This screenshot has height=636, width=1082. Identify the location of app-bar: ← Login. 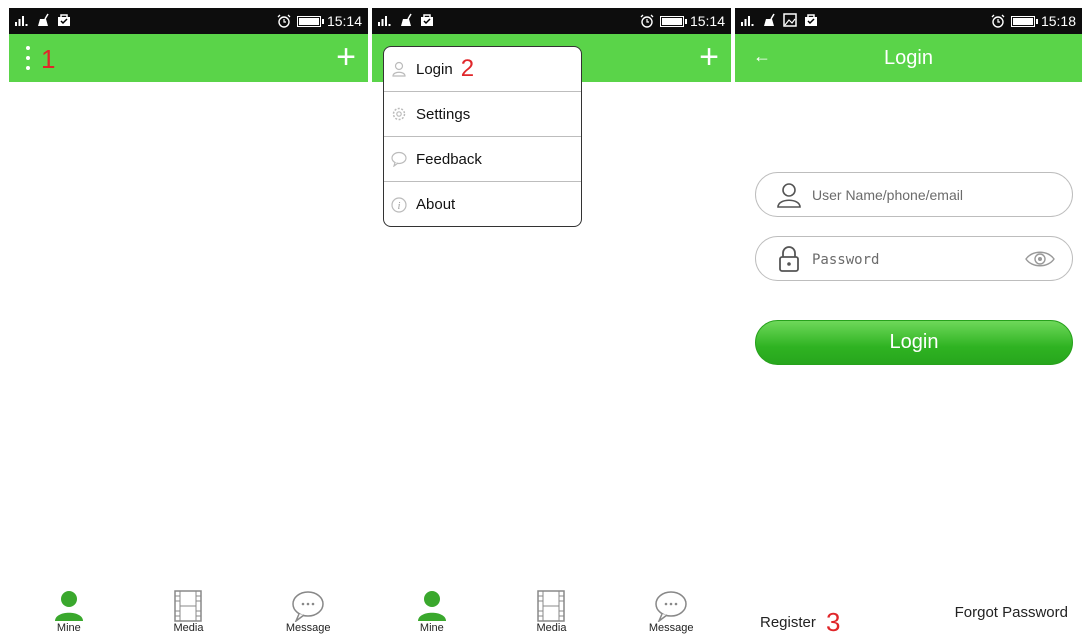
(908, 58).